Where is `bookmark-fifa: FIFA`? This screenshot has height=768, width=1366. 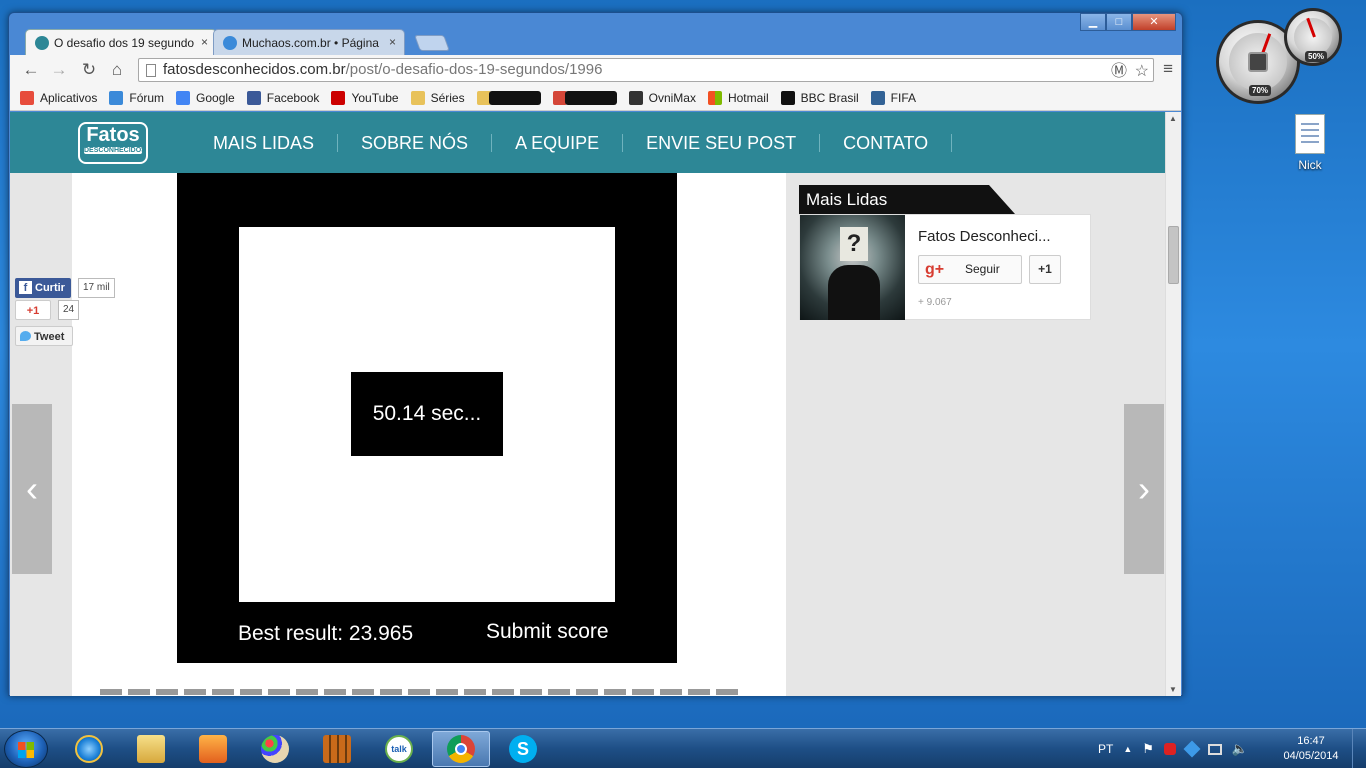 bookmark-fifa: FIFA is located at coordinates (893, 97).